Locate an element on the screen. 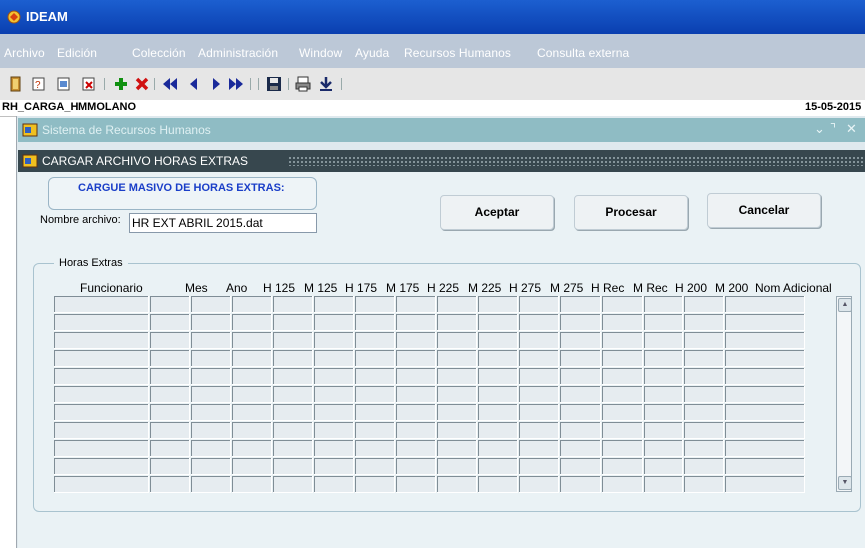  execute-query-icon is located at coordinates (64, 84).